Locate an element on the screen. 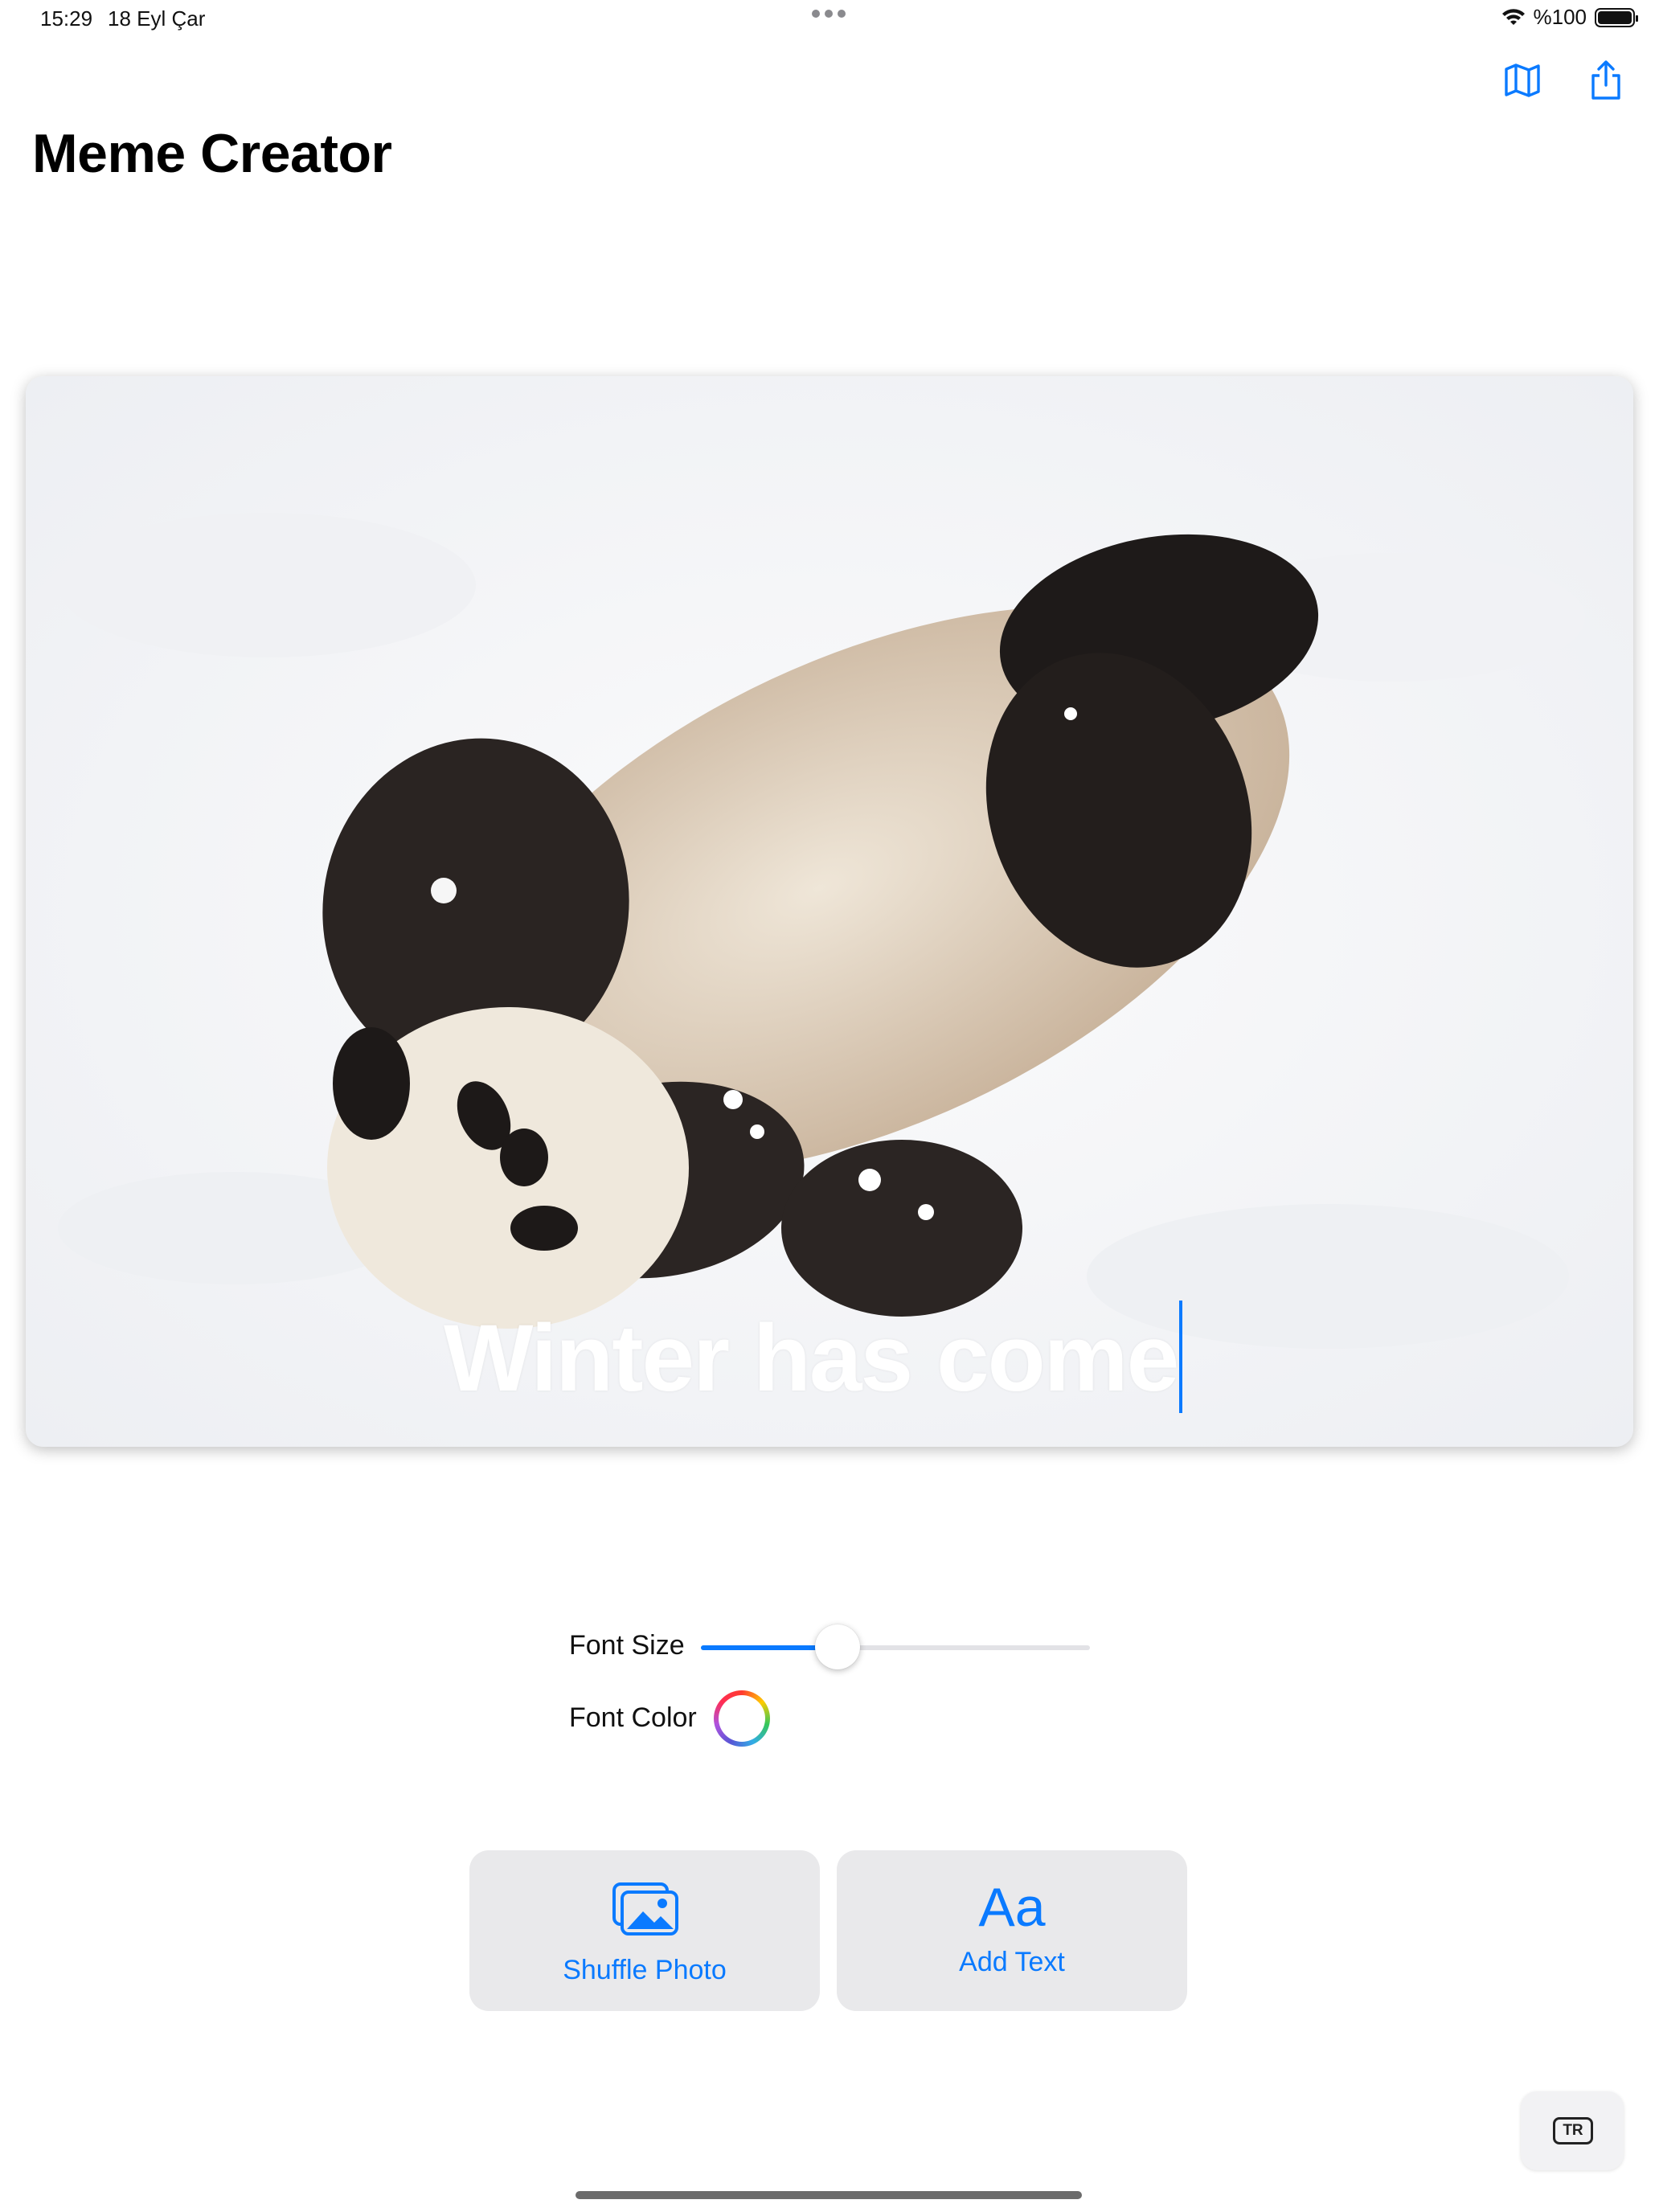  keyboard-language-label: TR is located at coordinates (1573, 2130).